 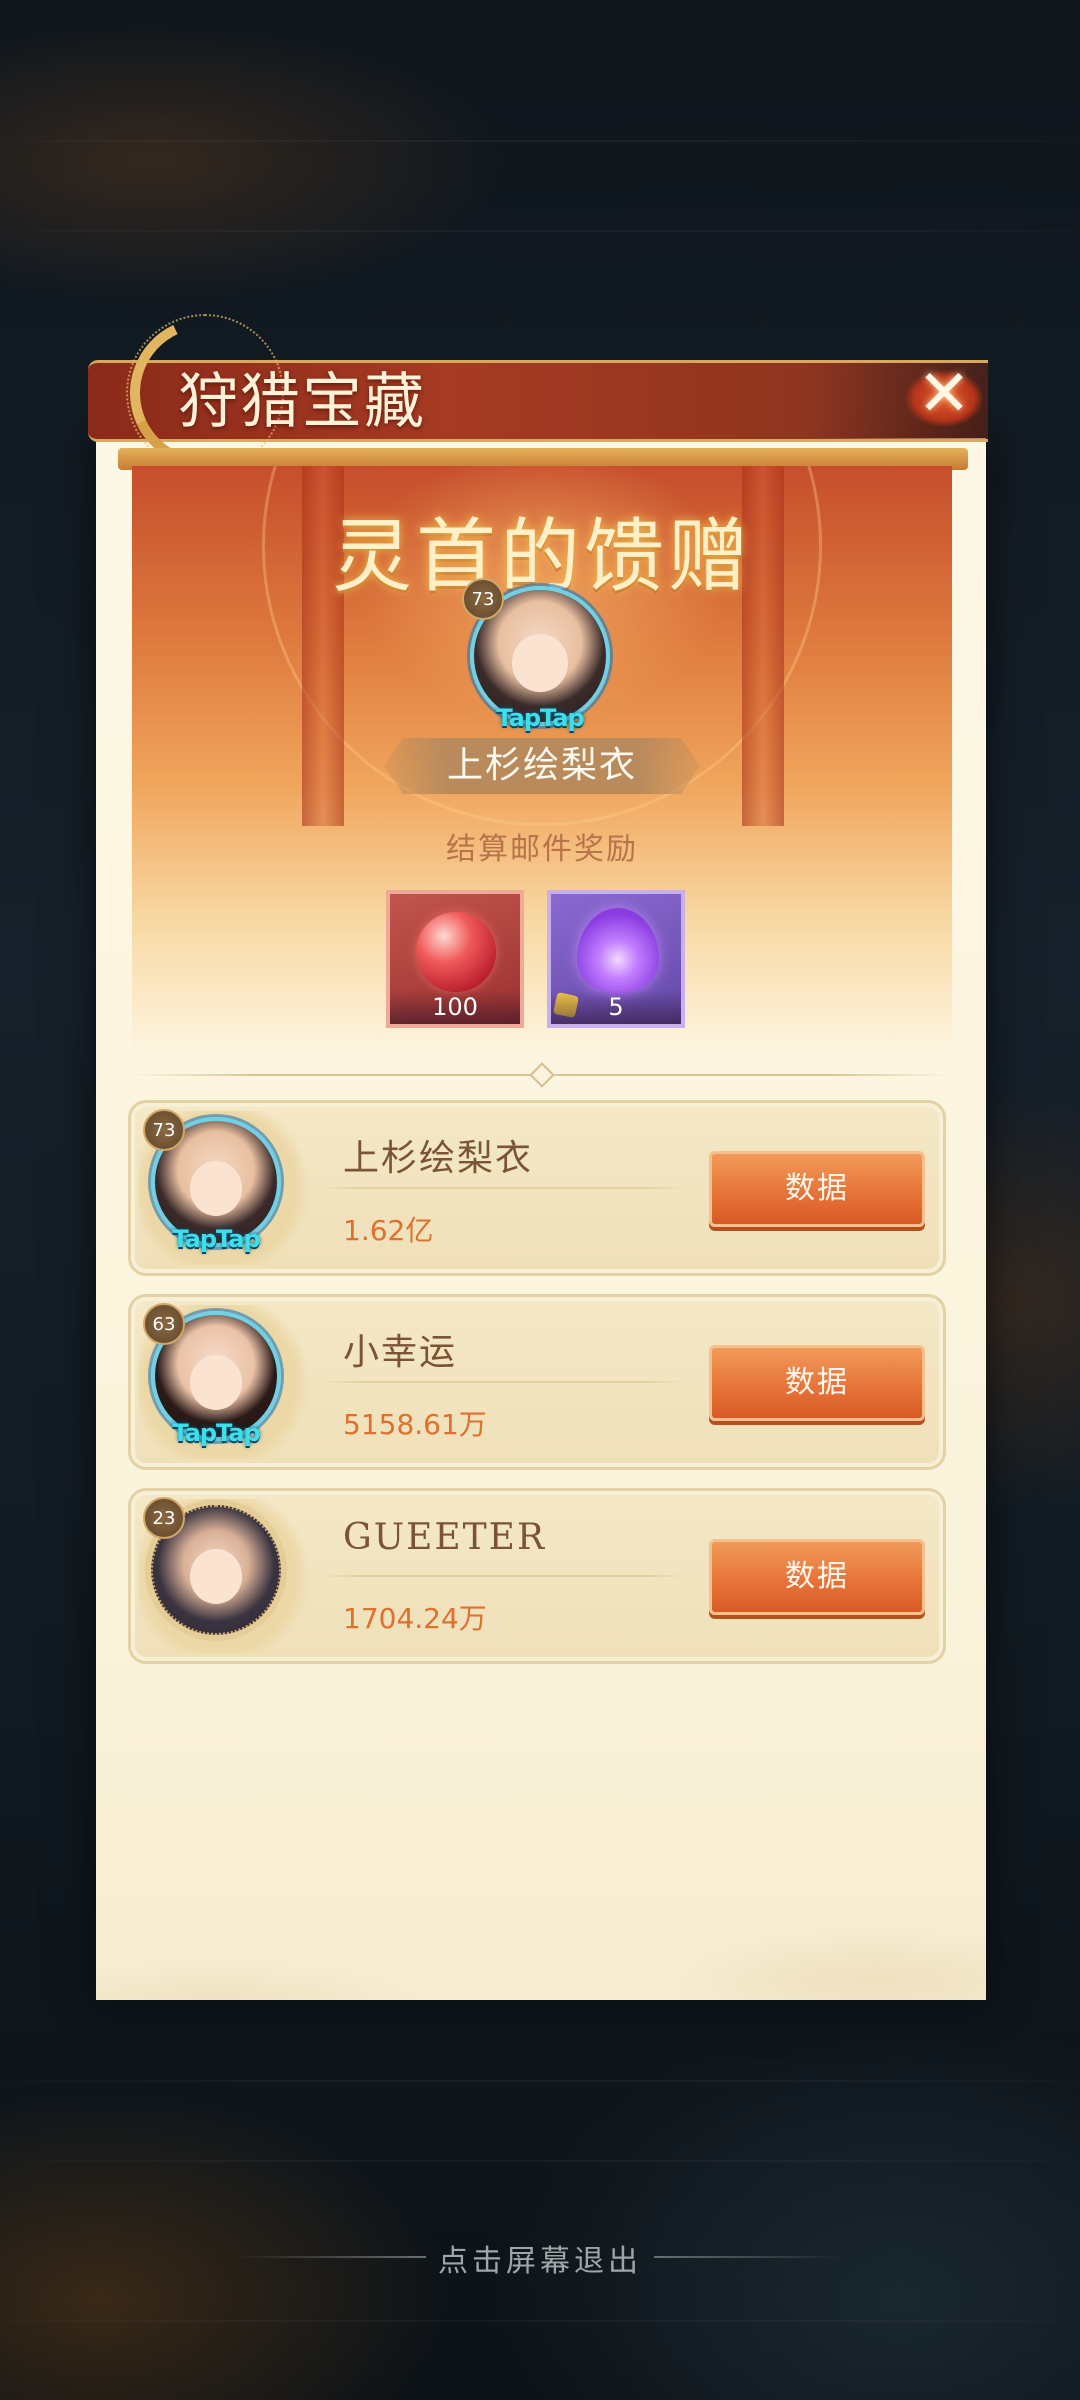 I want to click on player-avatar: 23, so click(x=212, y=1566).